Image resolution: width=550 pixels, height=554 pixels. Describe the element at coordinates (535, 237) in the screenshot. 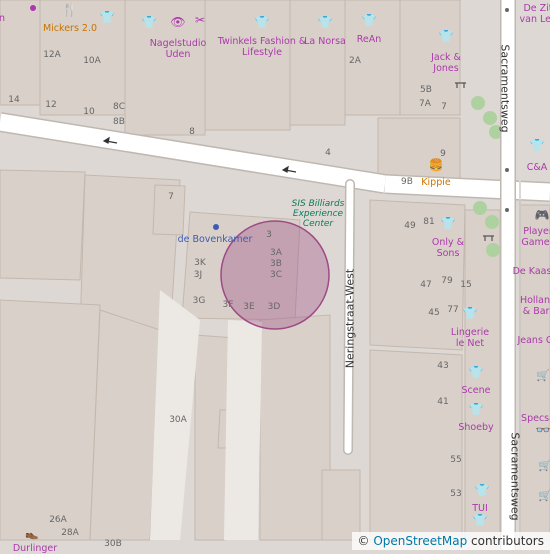

I see `poi-player-games: Player Games` at that location.